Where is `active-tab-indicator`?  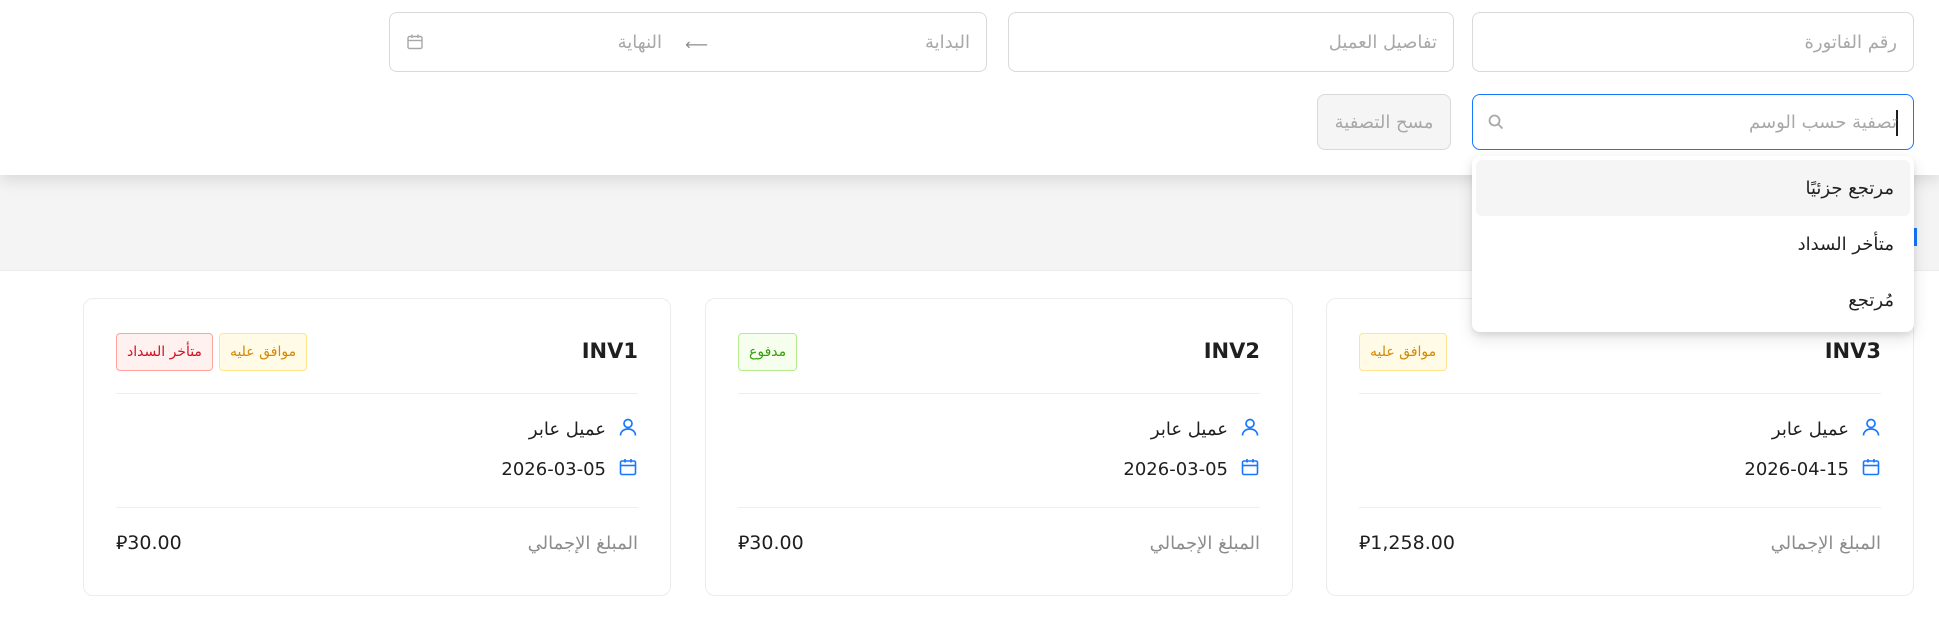
active-tab-indicator is located at coordinates (1915, 237).